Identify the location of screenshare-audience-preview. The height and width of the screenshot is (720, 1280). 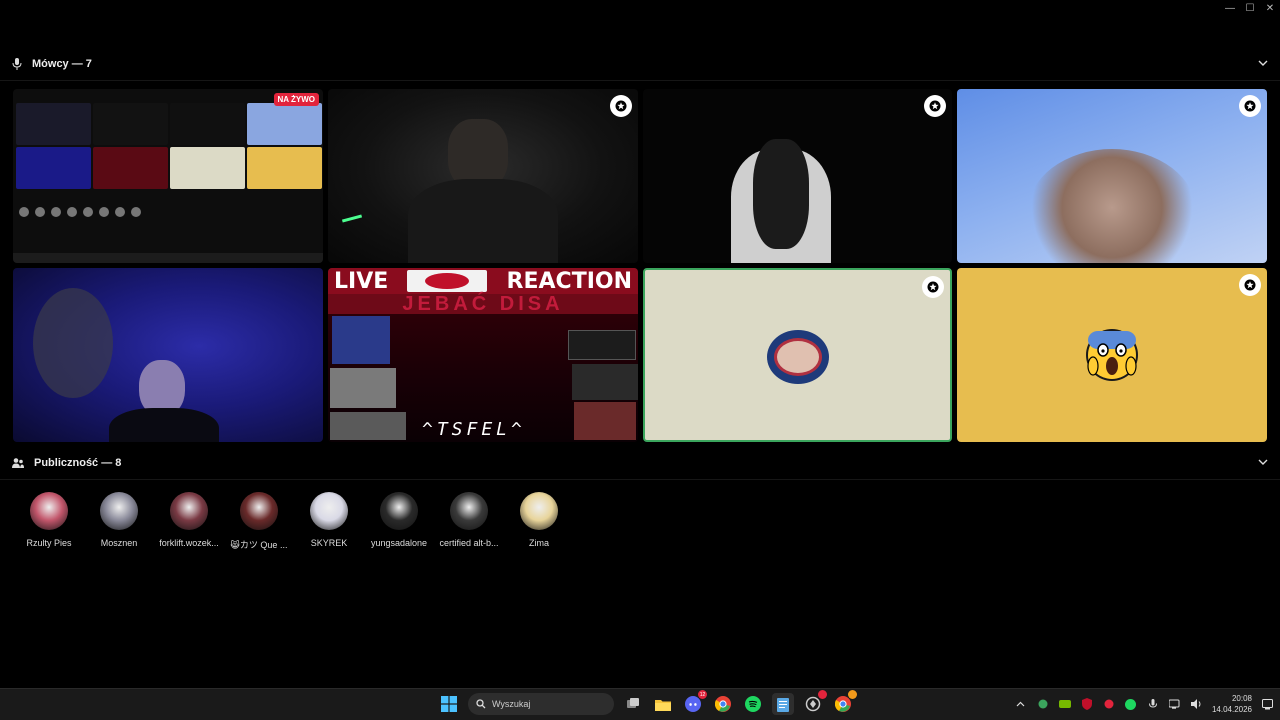
(80, 212).